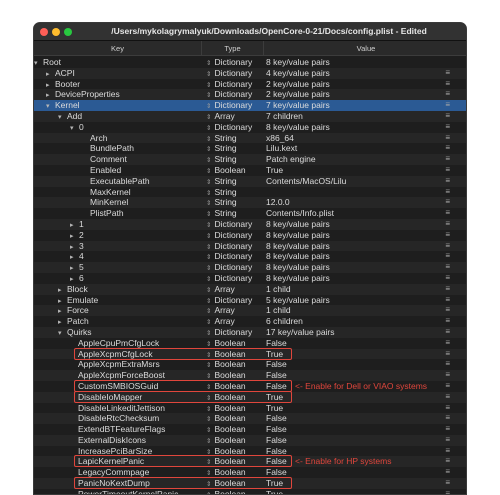 The width and height of the screenshot is (500, 495). What do you see at coordinates (105, 170) in the screenshot?
I see `row-key: Enabled` at bounding box center [105, 170].